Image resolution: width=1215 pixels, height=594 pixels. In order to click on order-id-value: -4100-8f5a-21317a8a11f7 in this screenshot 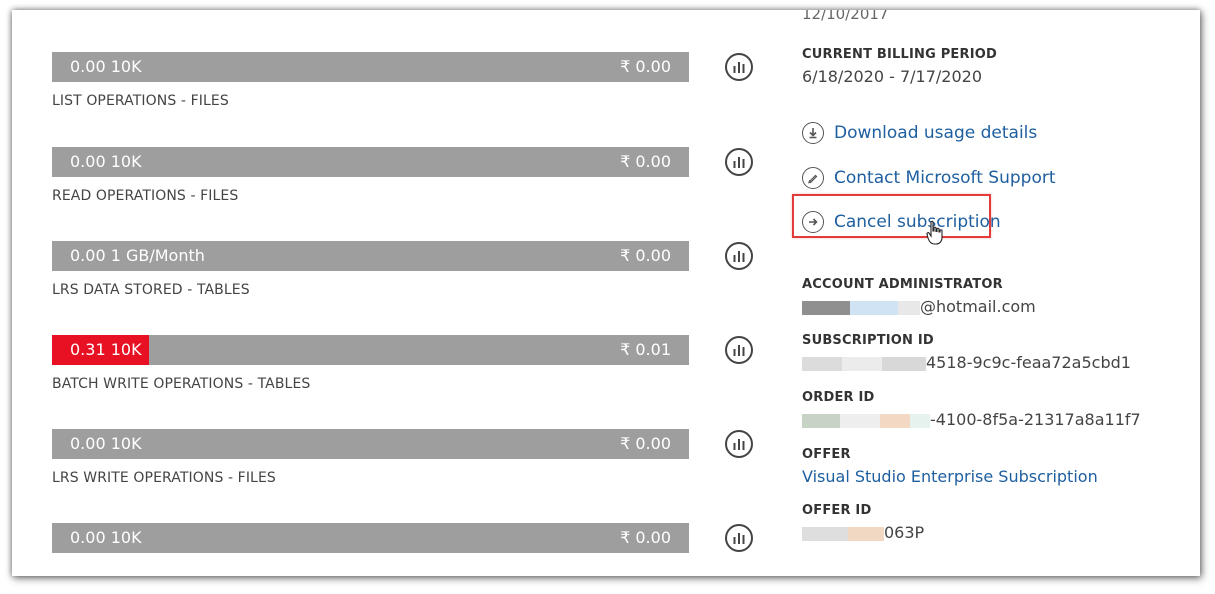, I will do `click(971, 419)`.